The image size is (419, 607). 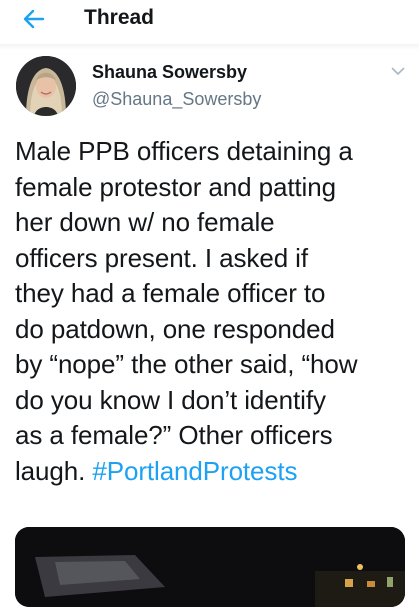 What do you see at coordinates (119, 17) in the screenshot?
I see `page-title: Thread` at bounding box center [119, 17].